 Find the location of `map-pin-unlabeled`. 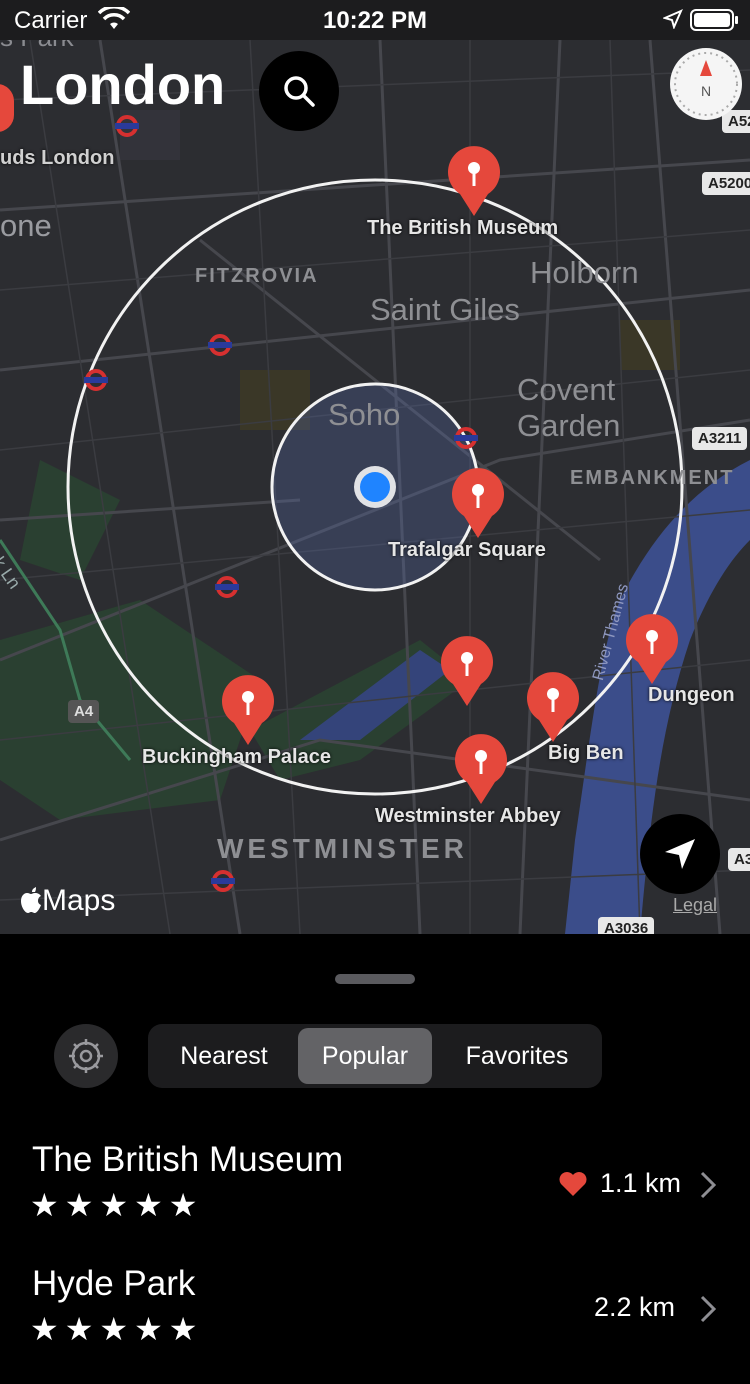

map-pin-unlabeled is located at coordinates (467, 672).